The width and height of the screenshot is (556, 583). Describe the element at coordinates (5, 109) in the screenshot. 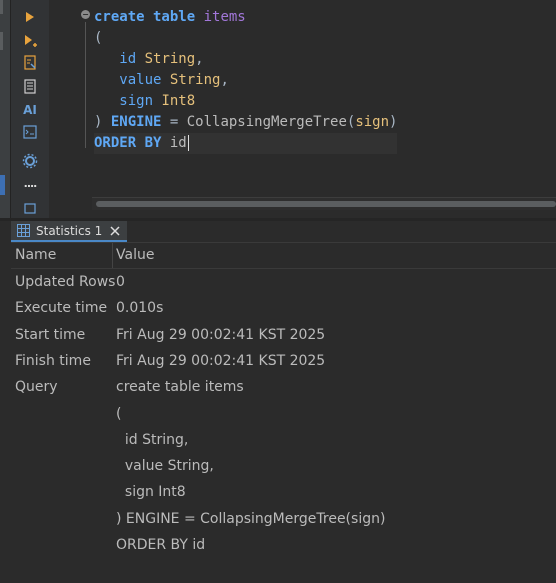

I see `left-edge-strip` at that location.